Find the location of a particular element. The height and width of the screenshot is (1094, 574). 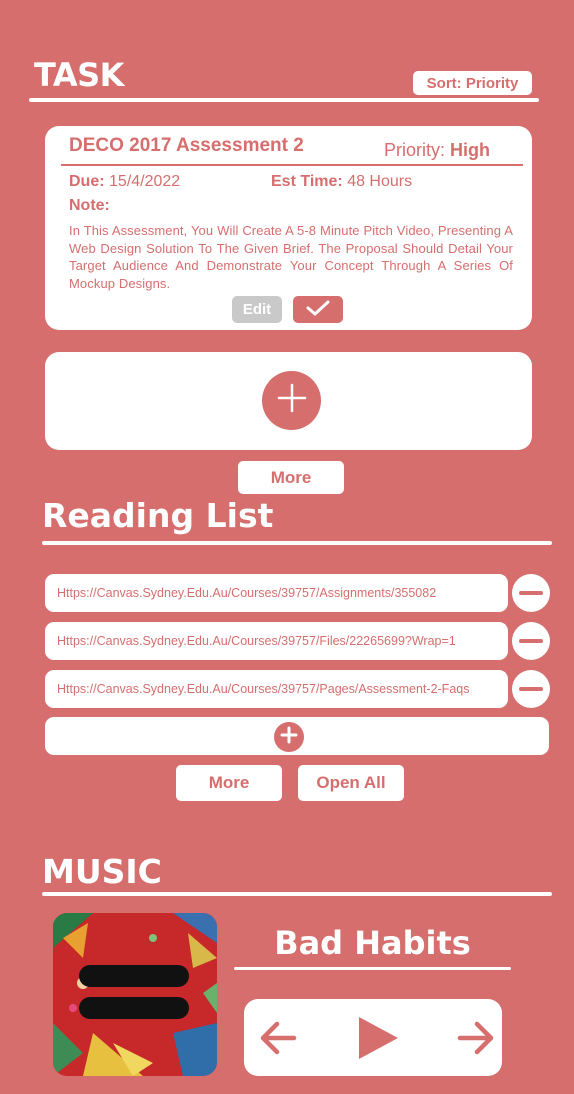

arrow-right-icon is located at coordinates (476, 1041).